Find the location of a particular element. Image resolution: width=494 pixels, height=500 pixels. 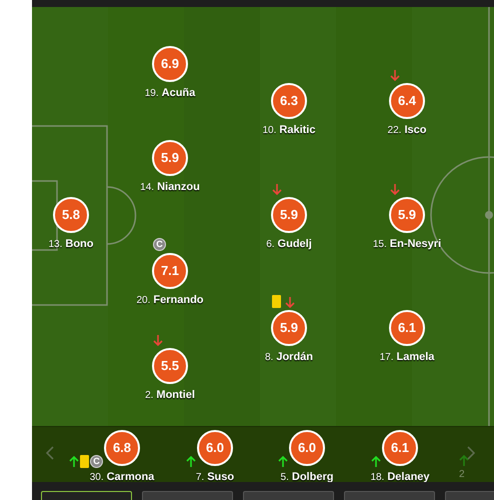

shirt-number: 8. is located at coordinates (269, 358).